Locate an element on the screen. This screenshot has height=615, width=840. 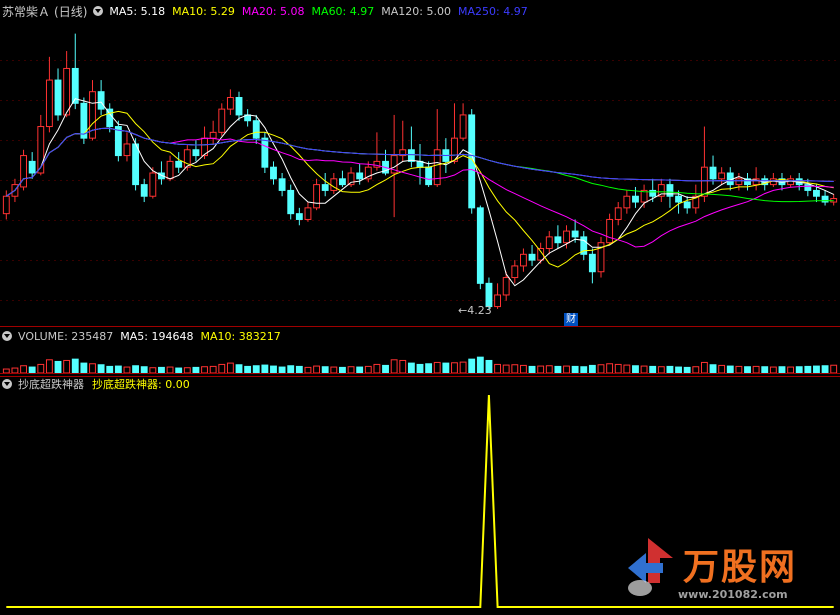
ma-legend-item: MA120: 5.00 is located at coordinates (416, 11).